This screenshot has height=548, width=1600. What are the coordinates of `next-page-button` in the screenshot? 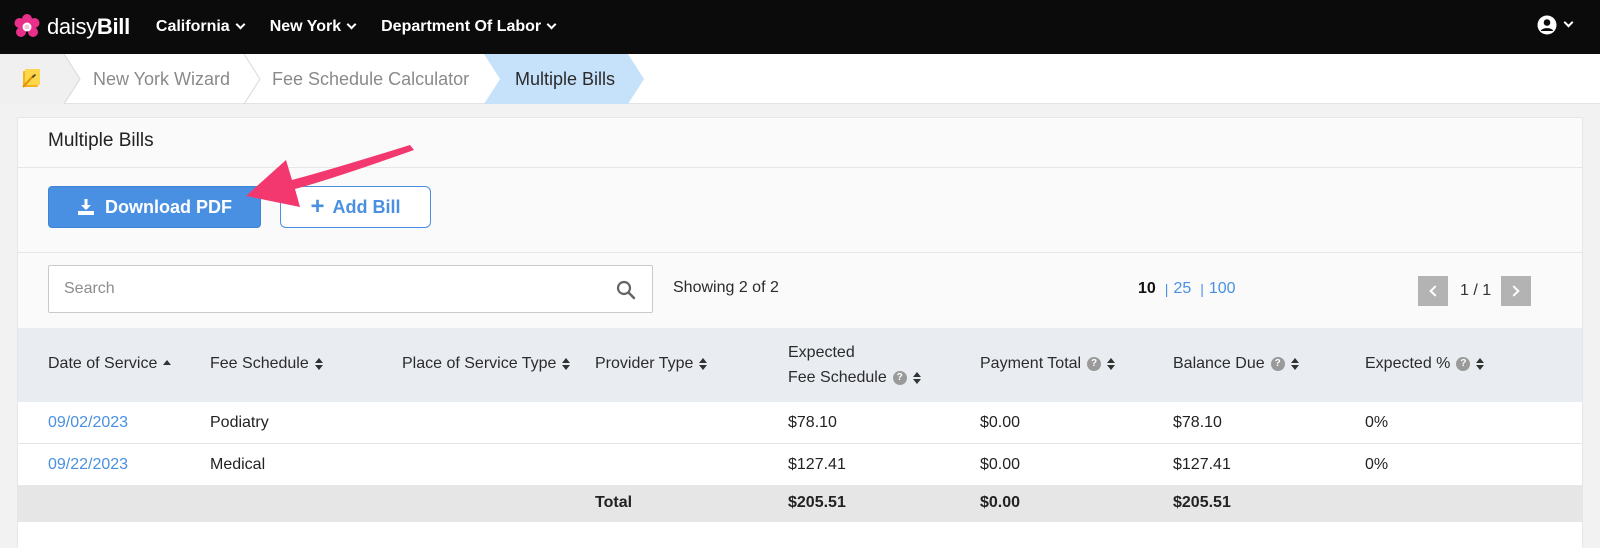 It's located at (1516, 291).